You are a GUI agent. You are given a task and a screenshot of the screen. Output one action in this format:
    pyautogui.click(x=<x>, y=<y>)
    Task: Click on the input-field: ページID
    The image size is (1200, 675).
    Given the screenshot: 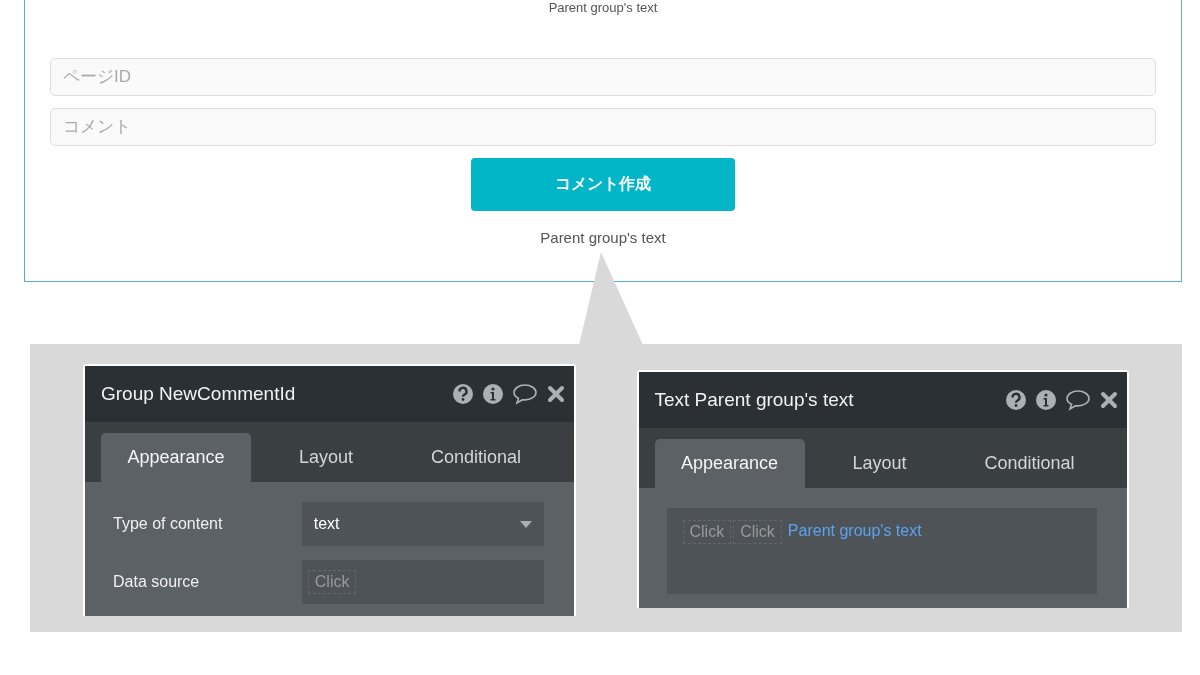 What is the action you would take?
    pyautogui.click(x=603, y=77)
    